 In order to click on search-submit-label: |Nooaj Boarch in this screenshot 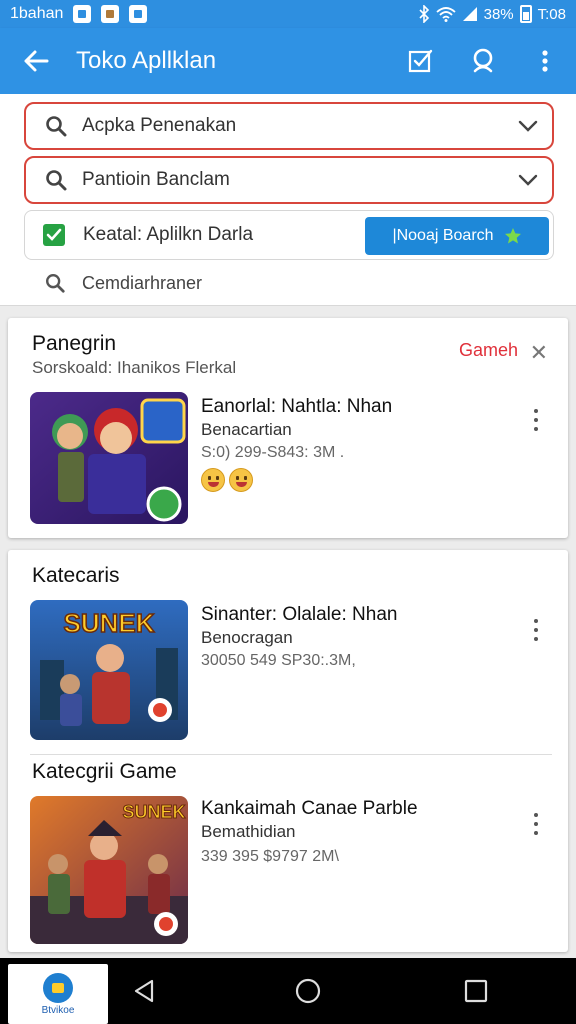, I will do `click(443, 235)`.